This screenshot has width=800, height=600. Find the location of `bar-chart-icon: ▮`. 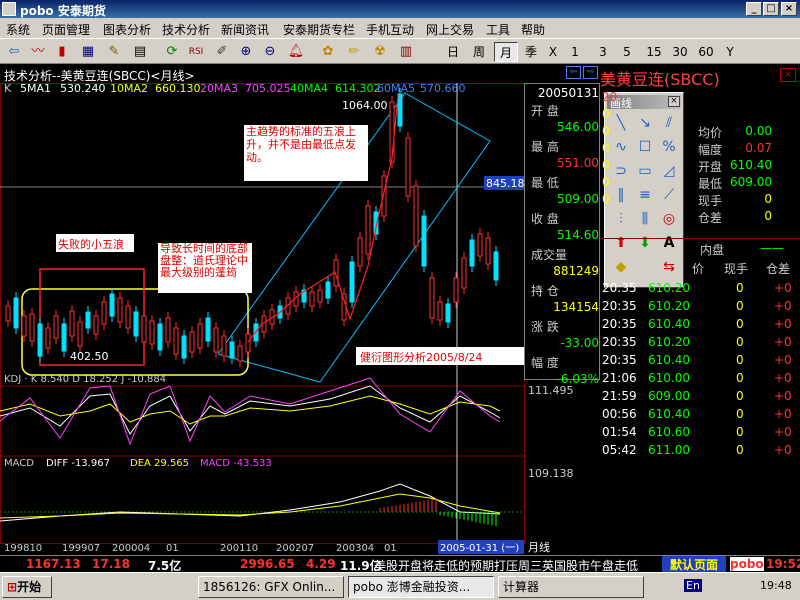

bar-chart-icon: ▮ is located at coordinates (62, 52).